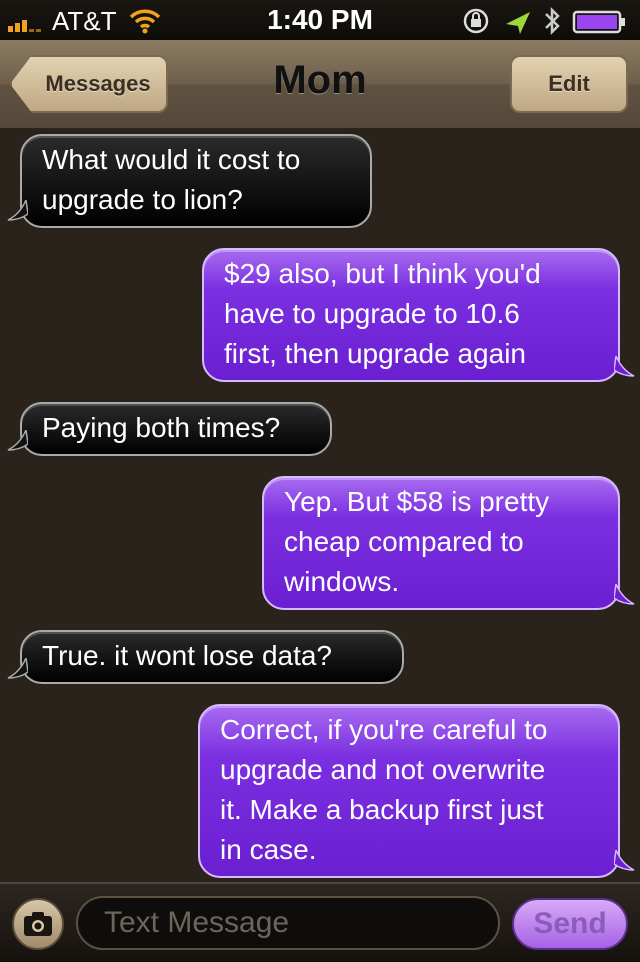 The width and height of the screenshot is (640, 962). What do you see at coordinates (544, 21) in the screenshot?
I see `status-icons` at bounding box center [544, 21].